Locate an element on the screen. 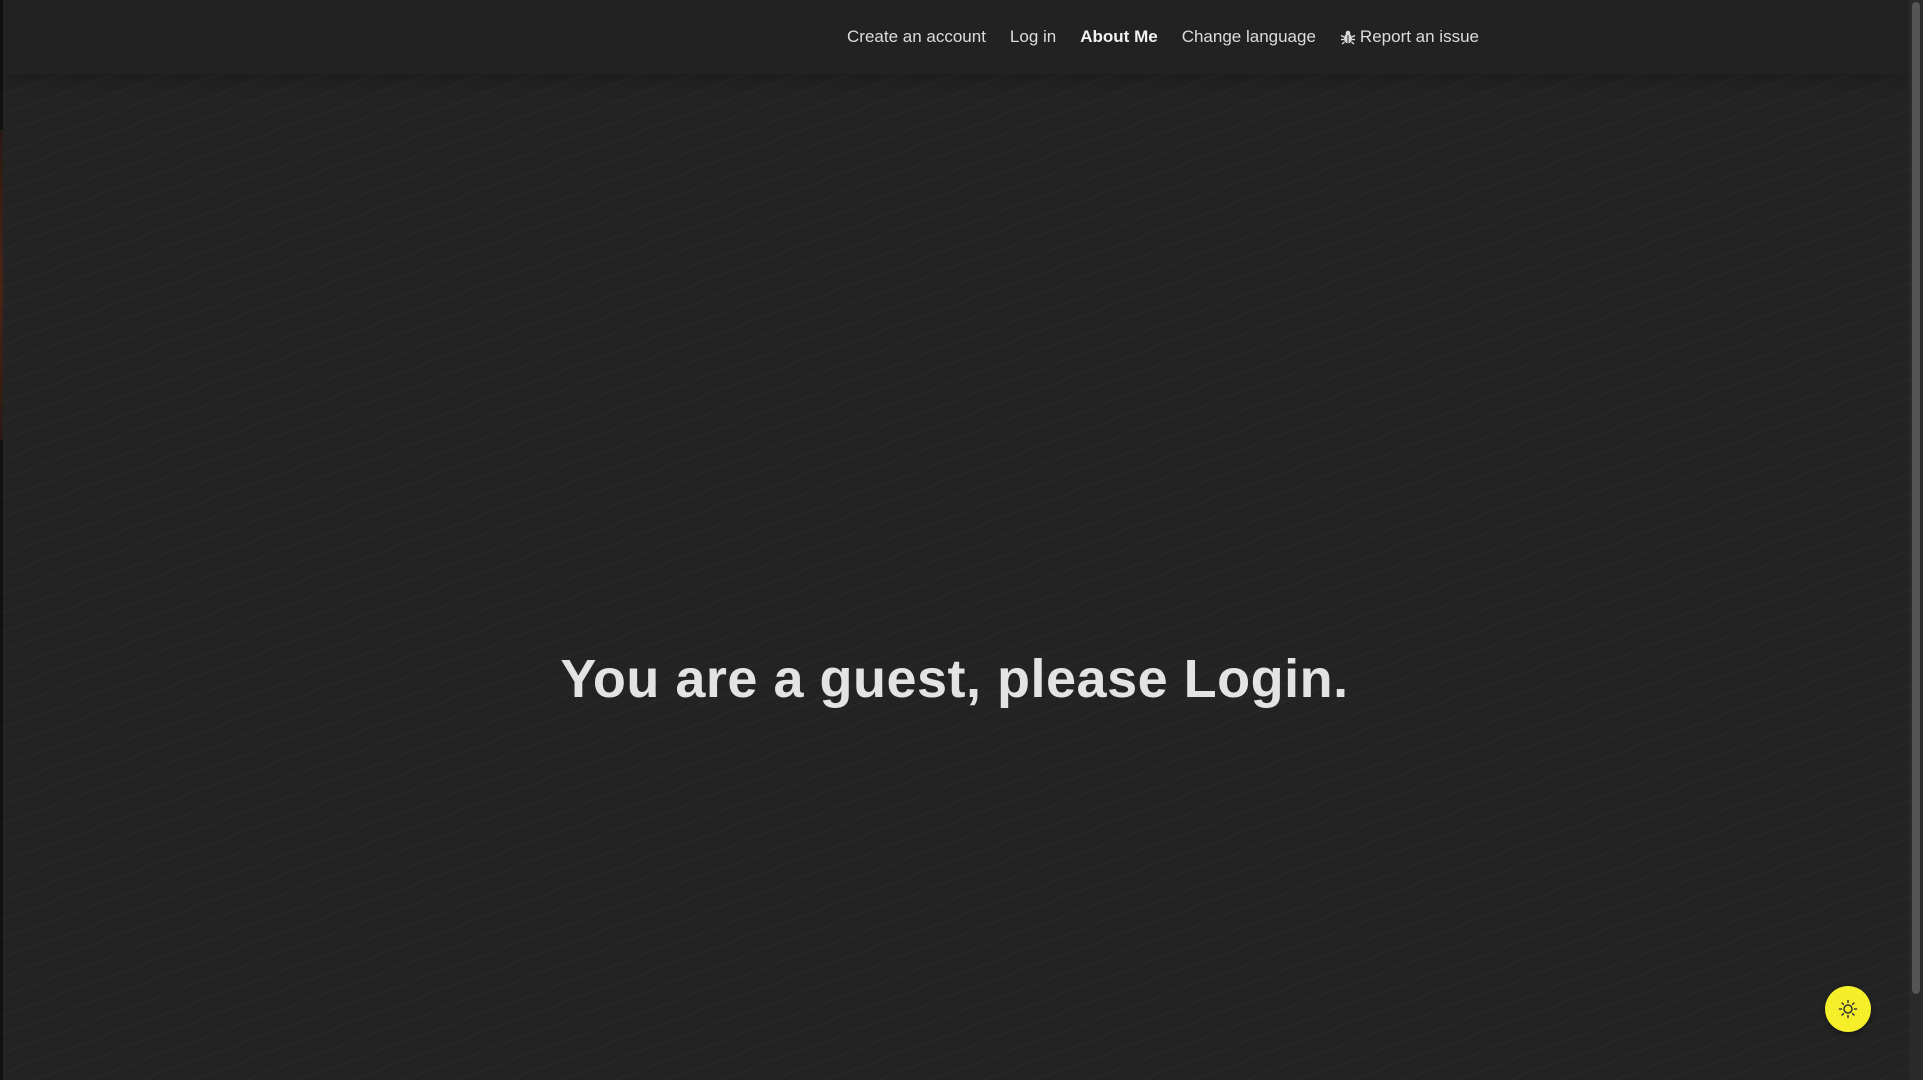  scrollbar-thumb is located at coordinates (1916, 498).